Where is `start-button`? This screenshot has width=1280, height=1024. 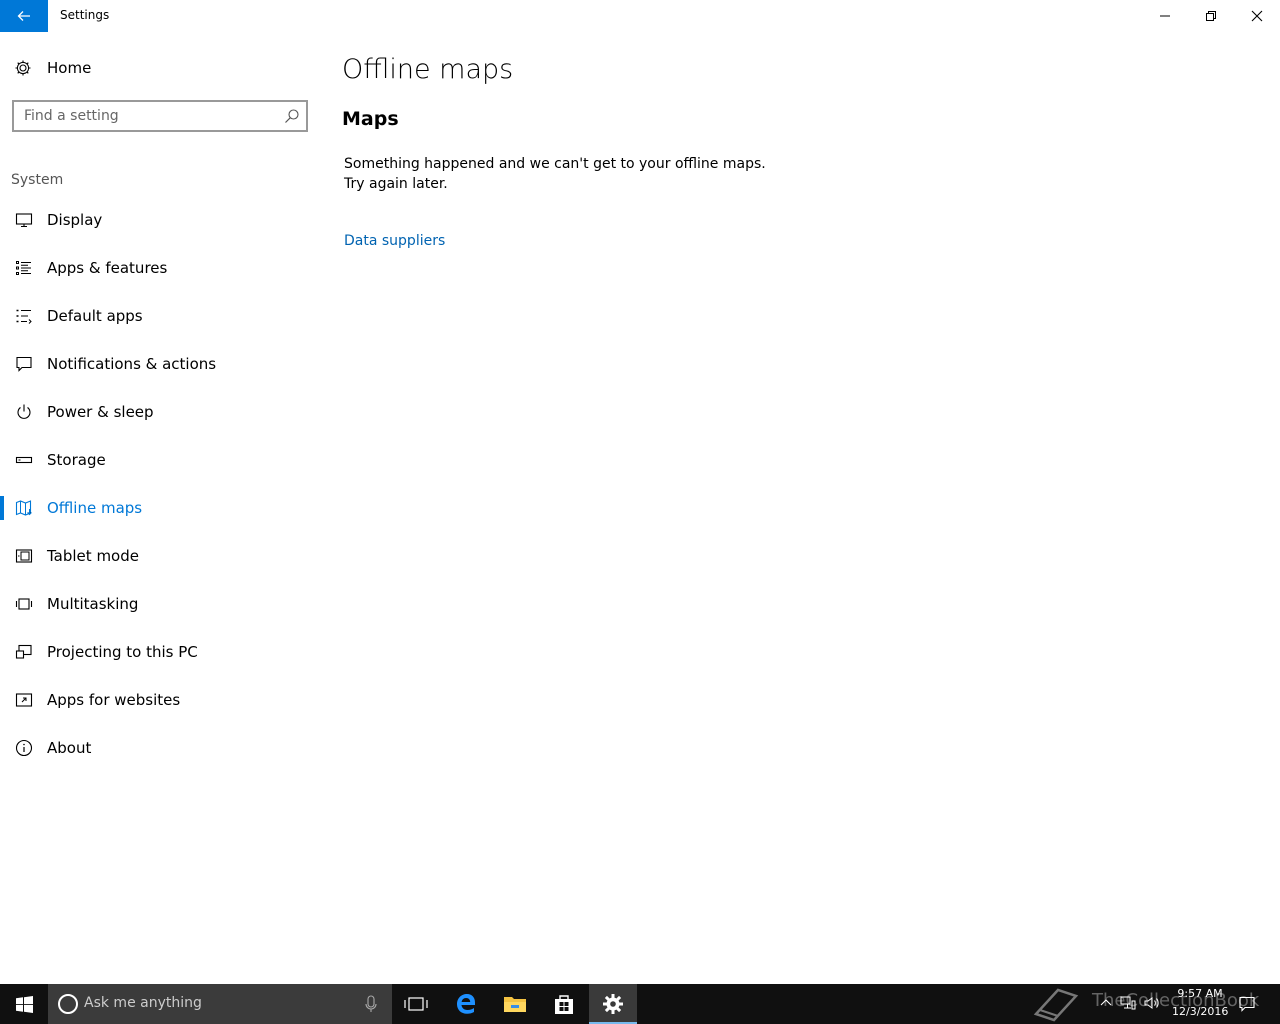
start-button is located at coordinates (24, 1004).